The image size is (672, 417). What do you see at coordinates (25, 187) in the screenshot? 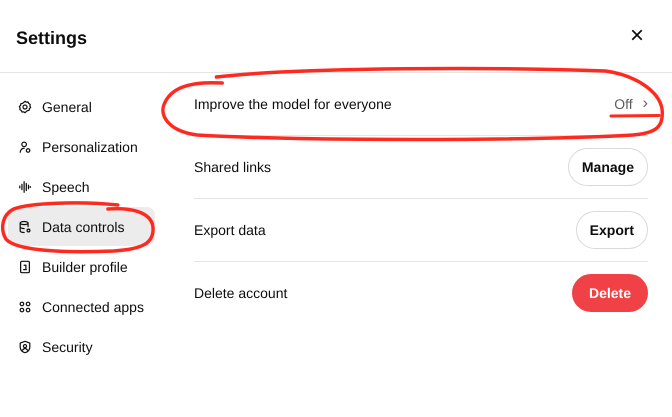
I see `sound-wave-icon` at bounding box center [25, 187].